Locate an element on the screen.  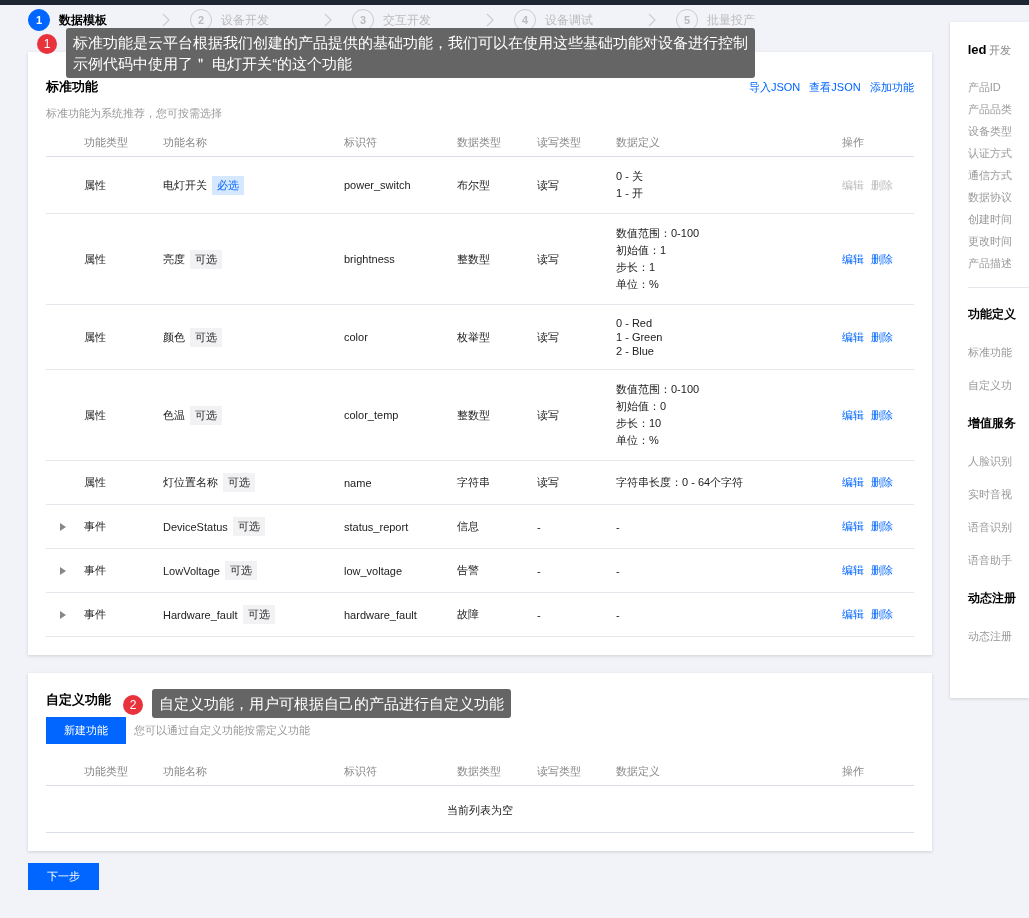
field-label: 产品ID is located at coordinates (984, 87).